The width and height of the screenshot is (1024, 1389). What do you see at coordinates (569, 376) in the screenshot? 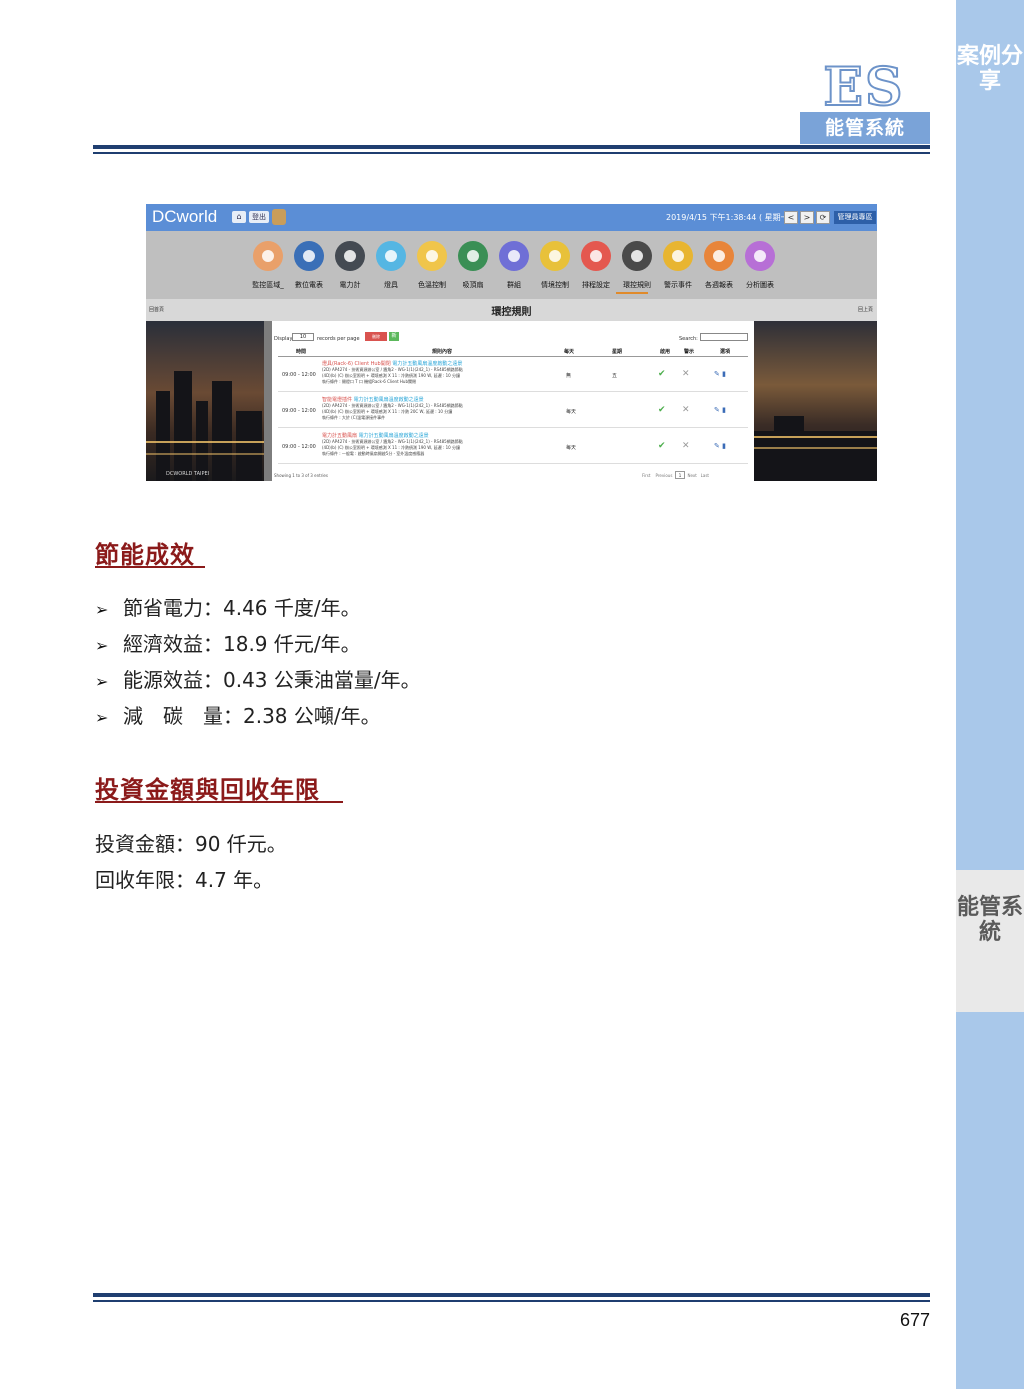
I see `rule-daily: 無` at bounding box center [569, 376].